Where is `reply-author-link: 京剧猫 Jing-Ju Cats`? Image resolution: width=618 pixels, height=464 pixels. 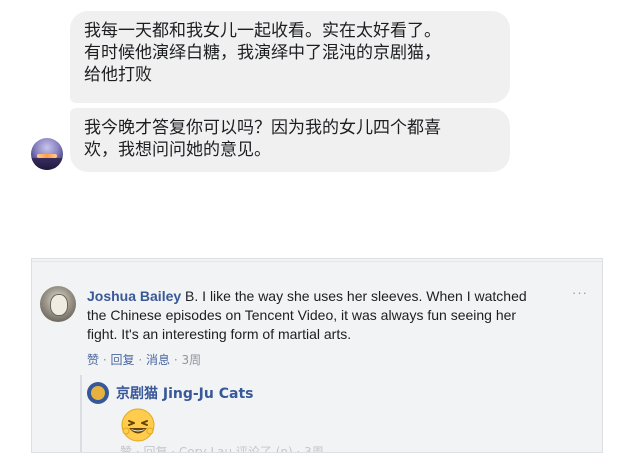
reply-author-link: 京剧猫 Jing-Ju Cats is located at coordinates (184, 393).